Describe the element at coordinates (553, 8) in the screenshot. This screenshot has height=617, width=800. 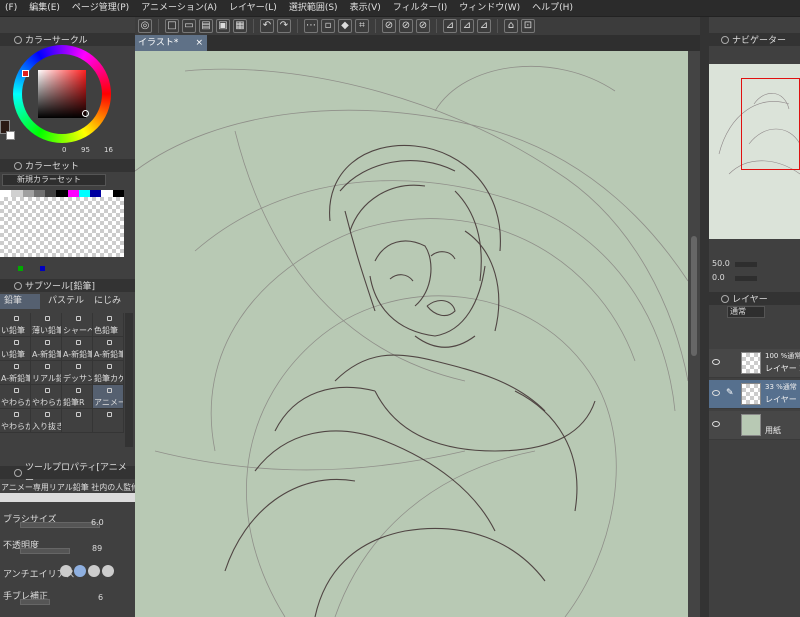
I see `menu-help: ヘルプ(H)` at that location.